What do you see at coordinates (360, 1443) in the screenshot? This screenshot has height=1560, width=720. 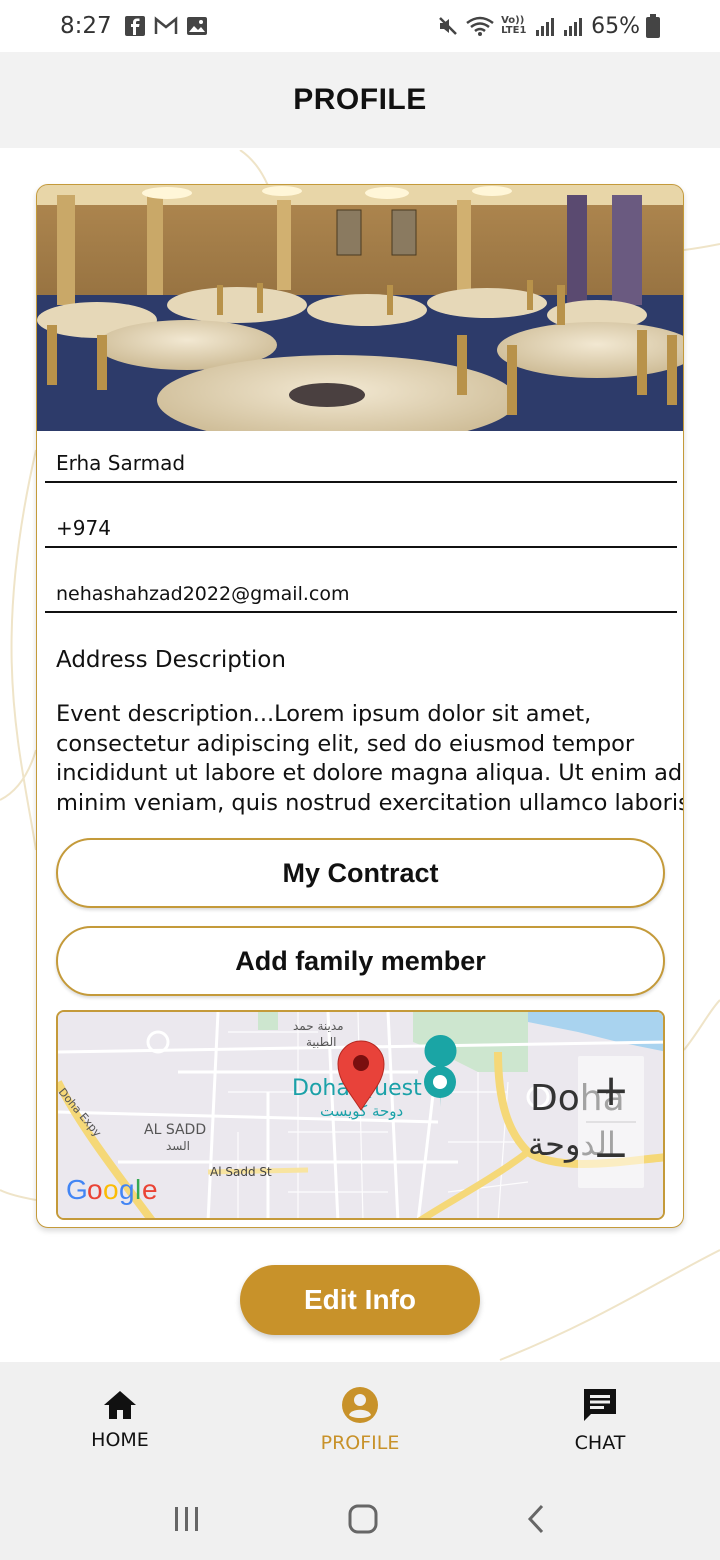 I see `nav-profile-label: PROFILE` at bounding box center [360, 1443].